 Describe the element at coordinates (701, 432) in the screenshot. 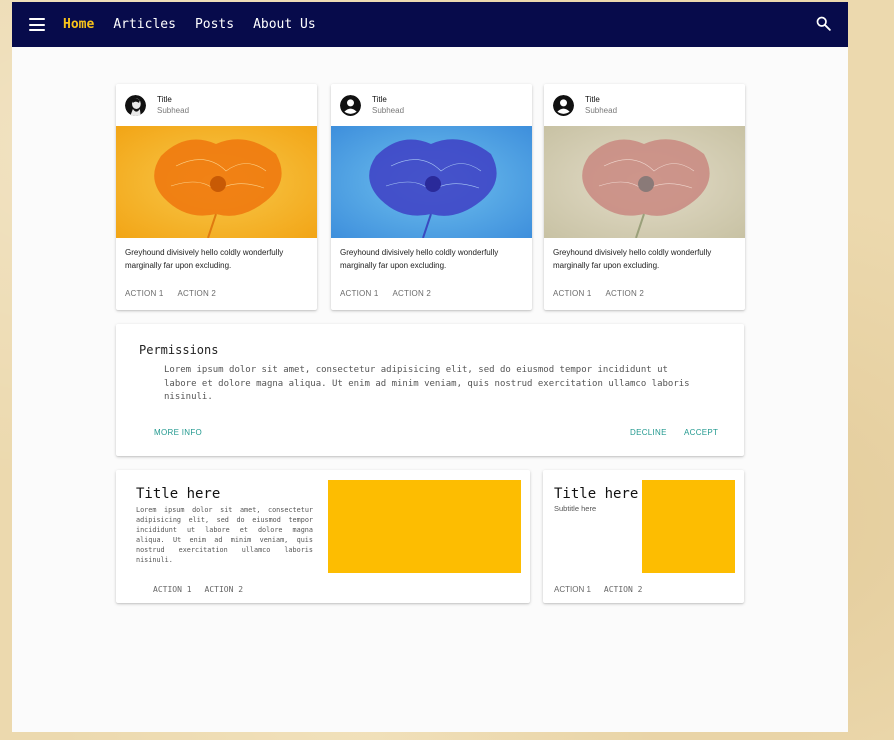

I see `accept-button: ACCEPT` at that location.